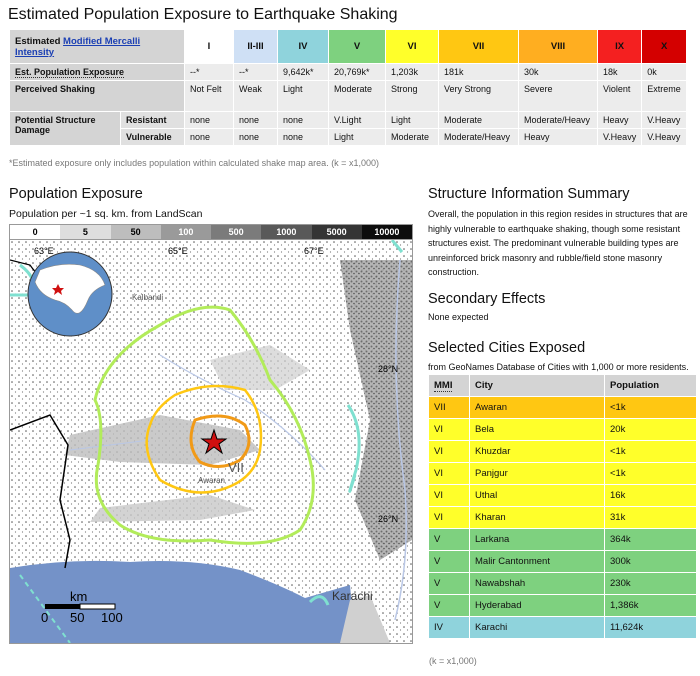 The image size is (700, 676). Describe the element at coordinates (650, 429) in the screenshot. I see `city-pop: 20k` at that location.